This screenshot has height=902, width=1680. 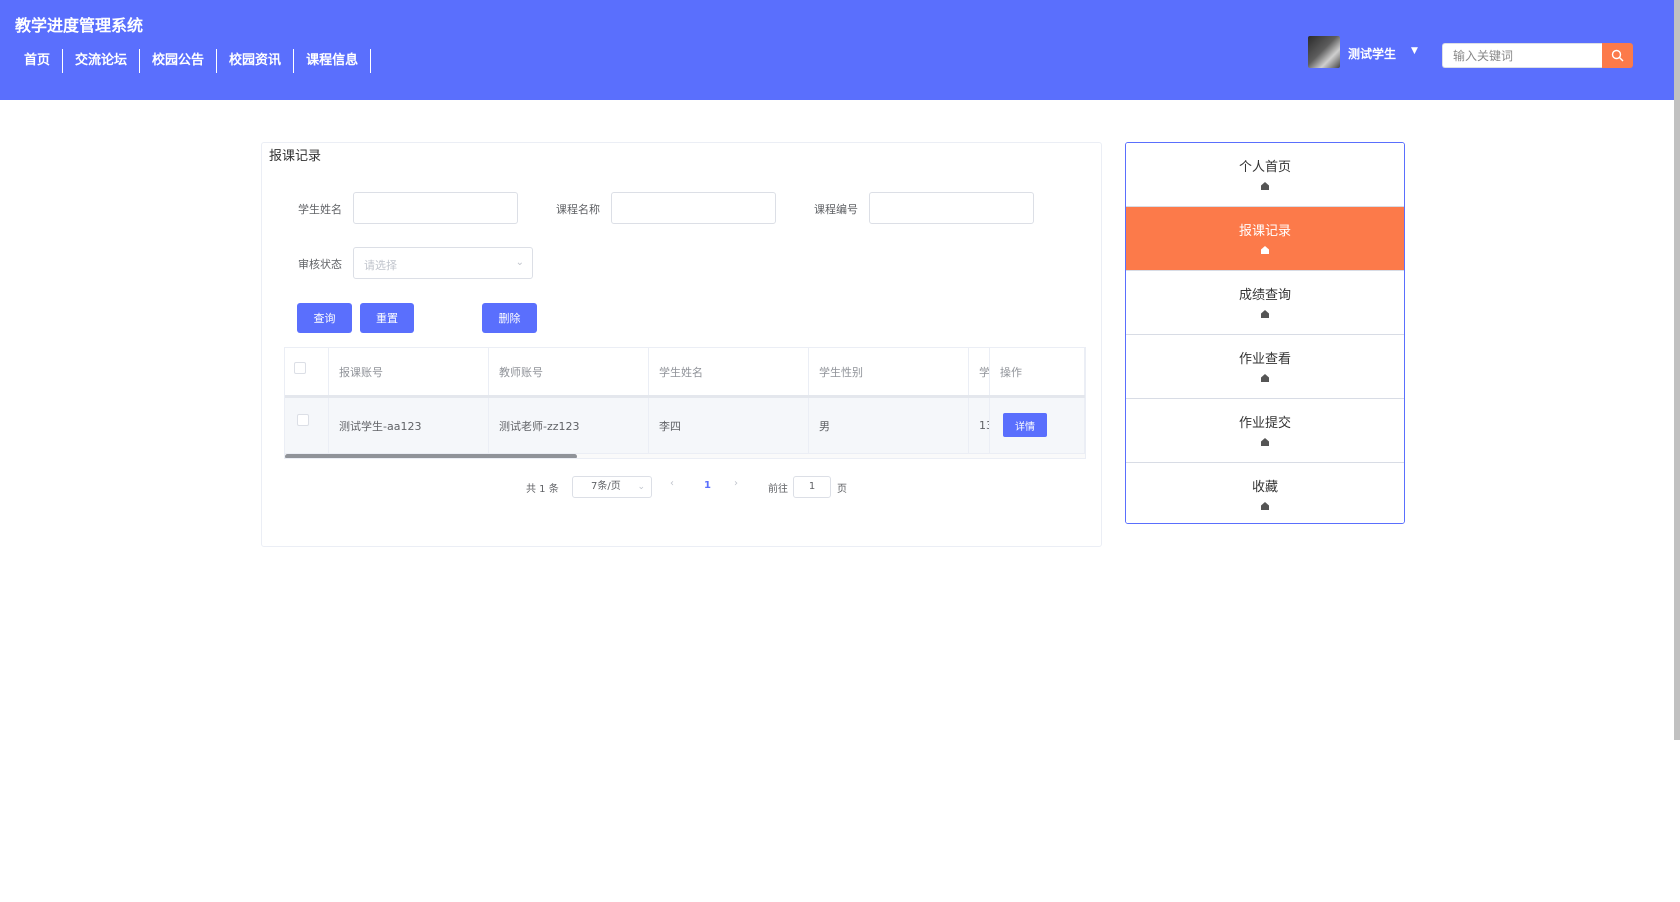 I want to click on side-menu-item-enrollment: 报课记录, so click(x=1265, y=239).